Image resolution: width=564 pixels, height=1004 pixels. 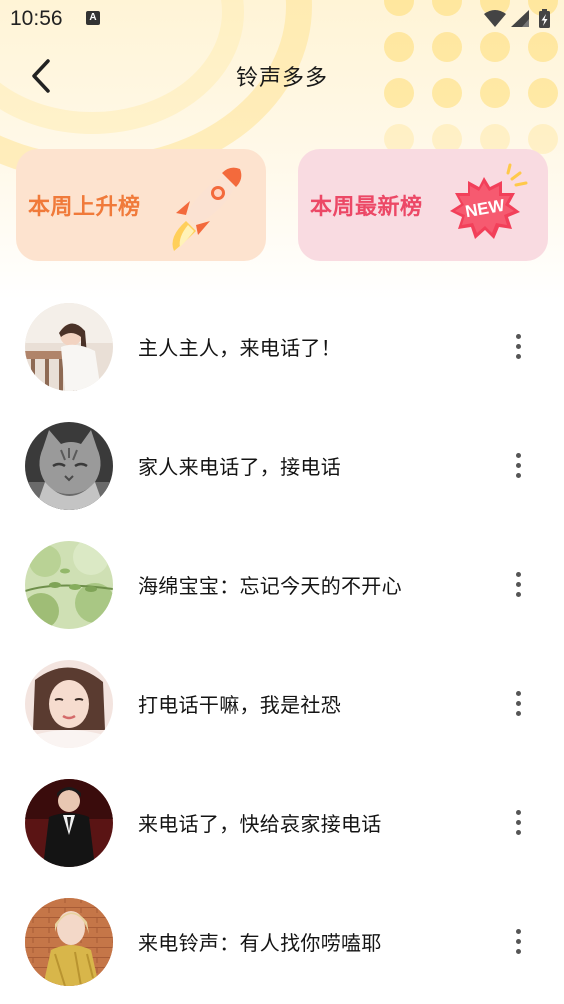 I want to click on ringtone-item: 来电话了，快给哀家接电话, so click(x=282, y=823).